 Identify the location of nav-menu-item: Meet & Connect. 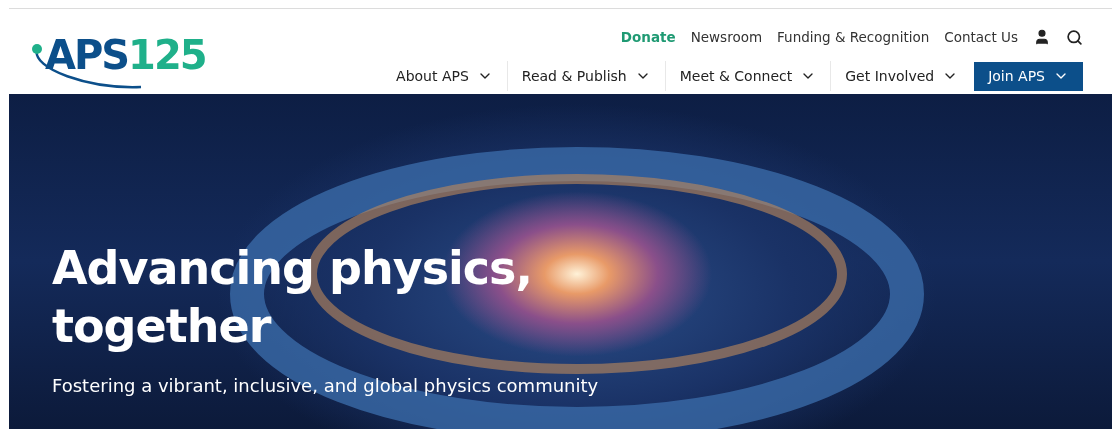
(747, 76).